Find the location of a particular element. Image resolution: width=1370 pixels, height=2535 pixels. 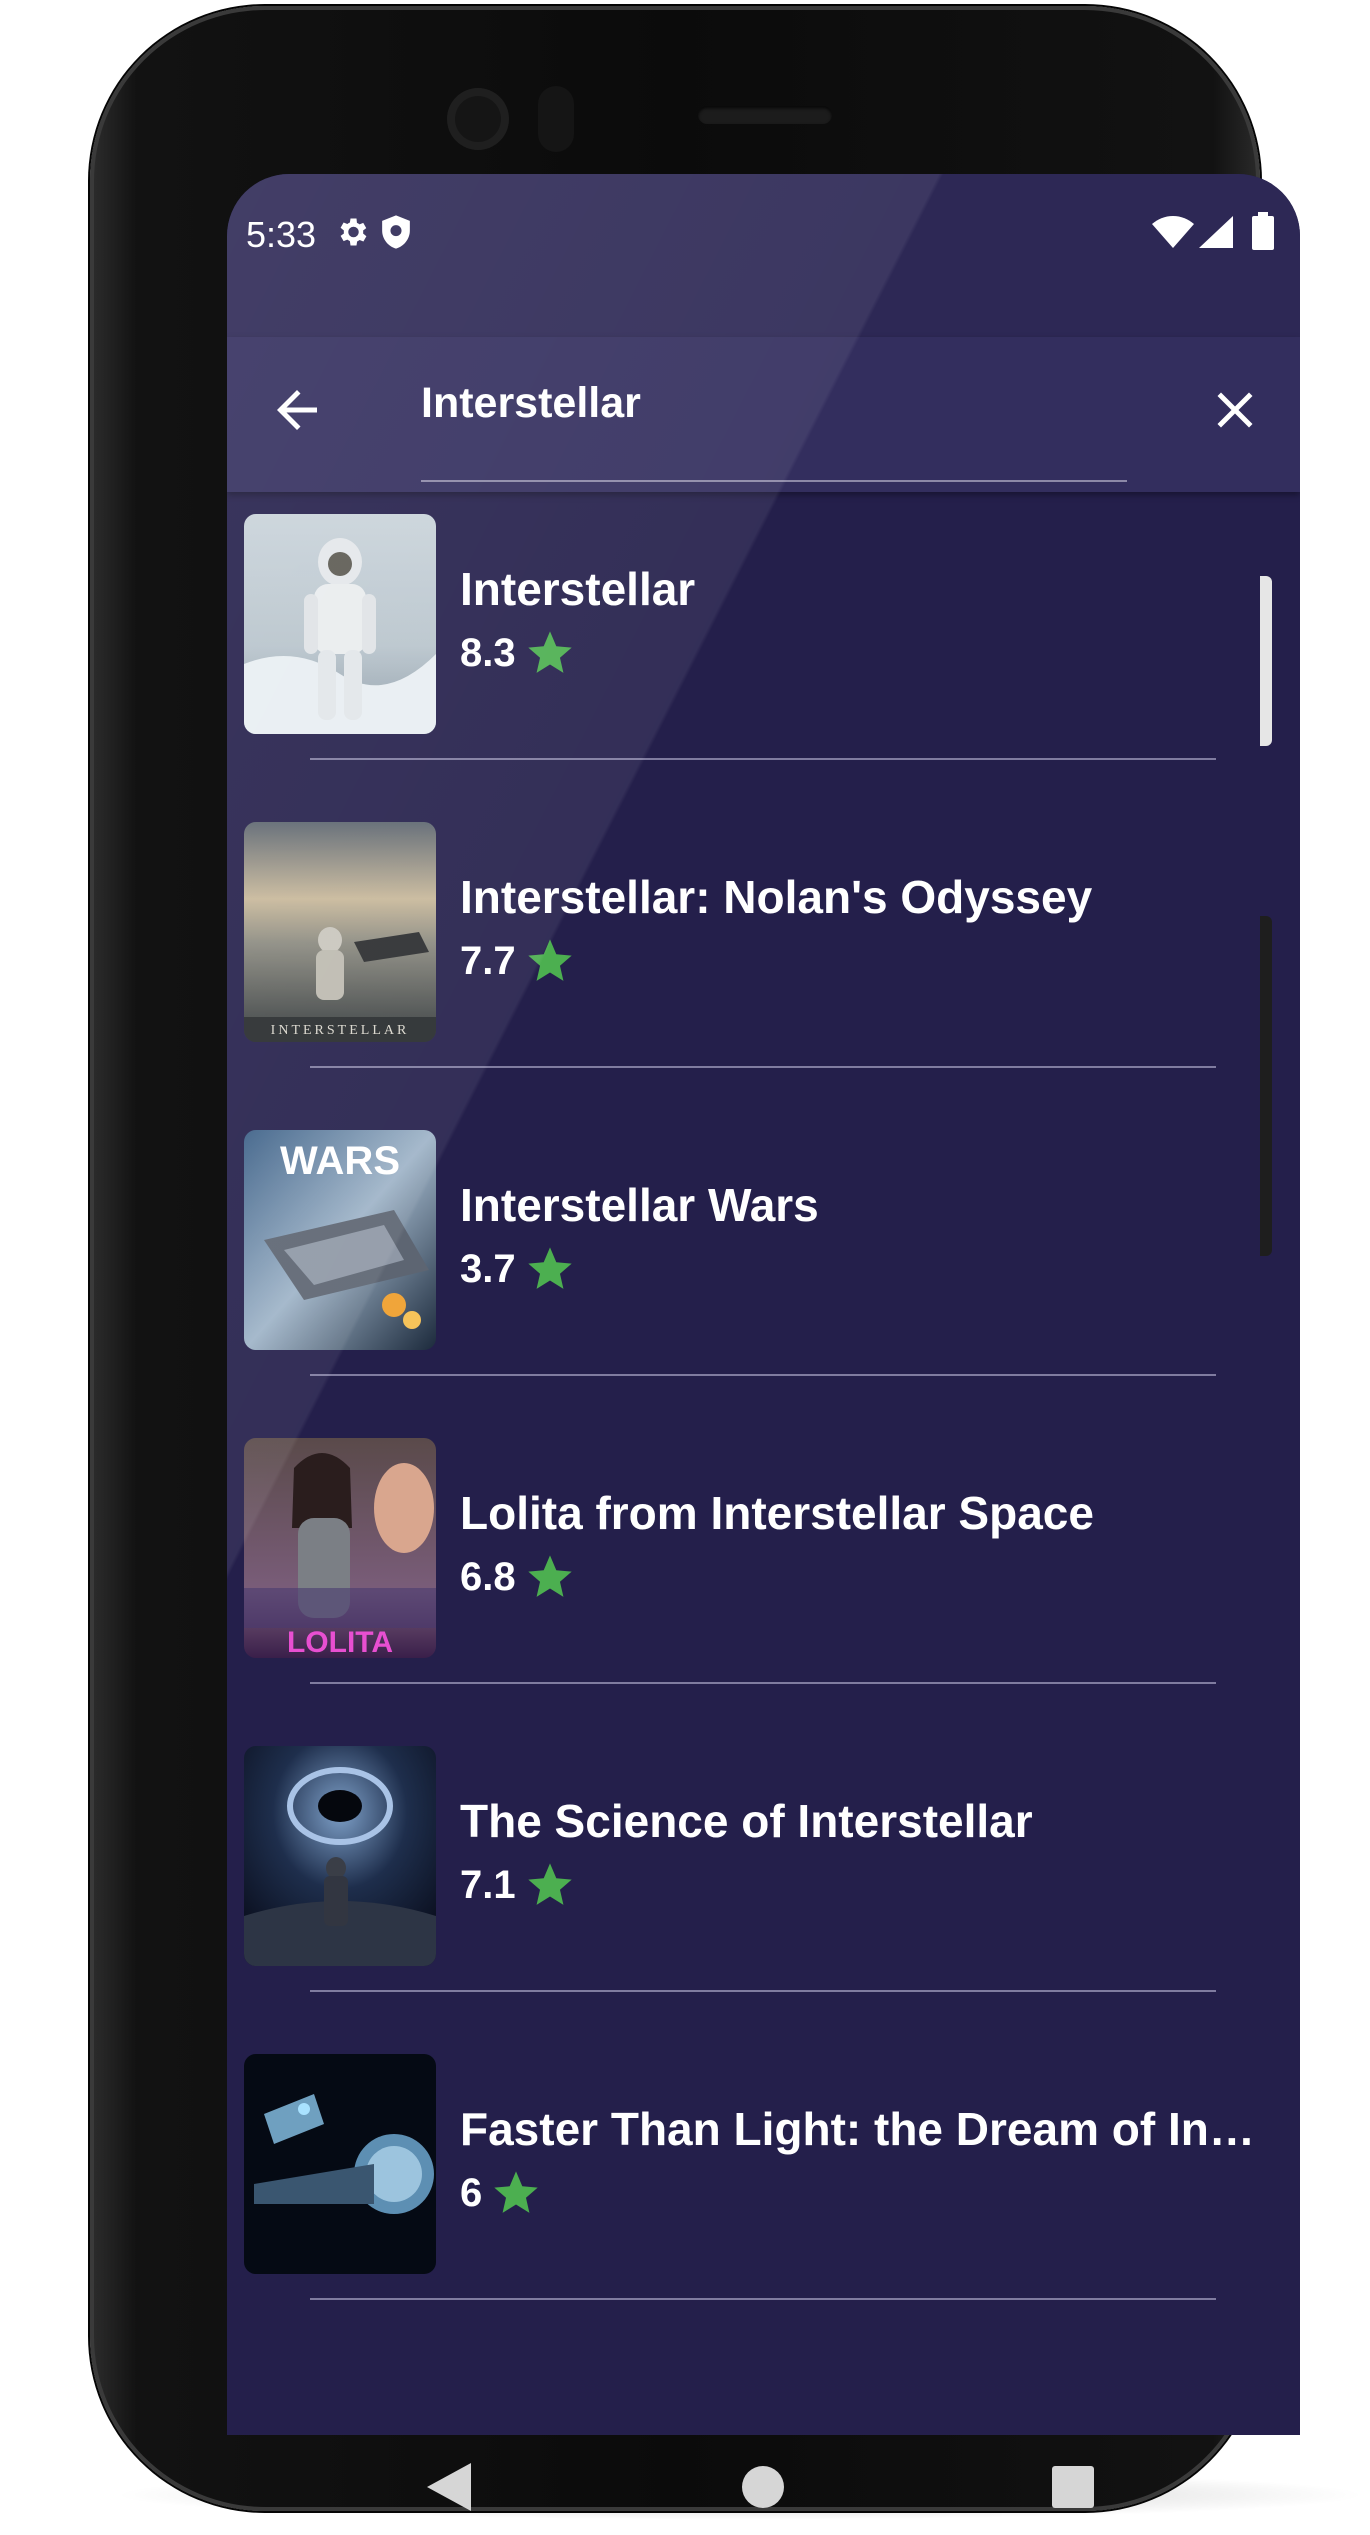

movie-title: Interstellar Wars is located at coordinates (639, 1205).